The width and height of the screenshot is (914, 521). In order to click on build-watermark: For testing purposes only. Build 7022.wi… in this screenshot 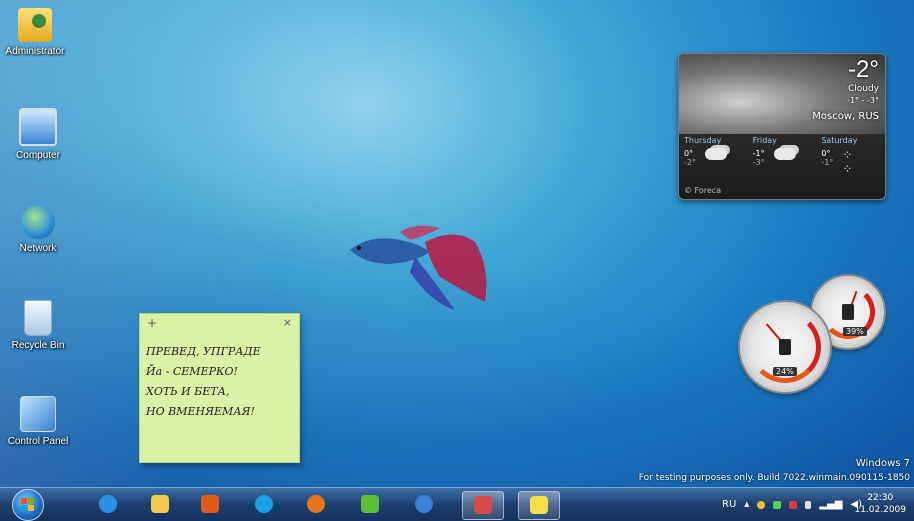, I will do `click(774, 478)`.